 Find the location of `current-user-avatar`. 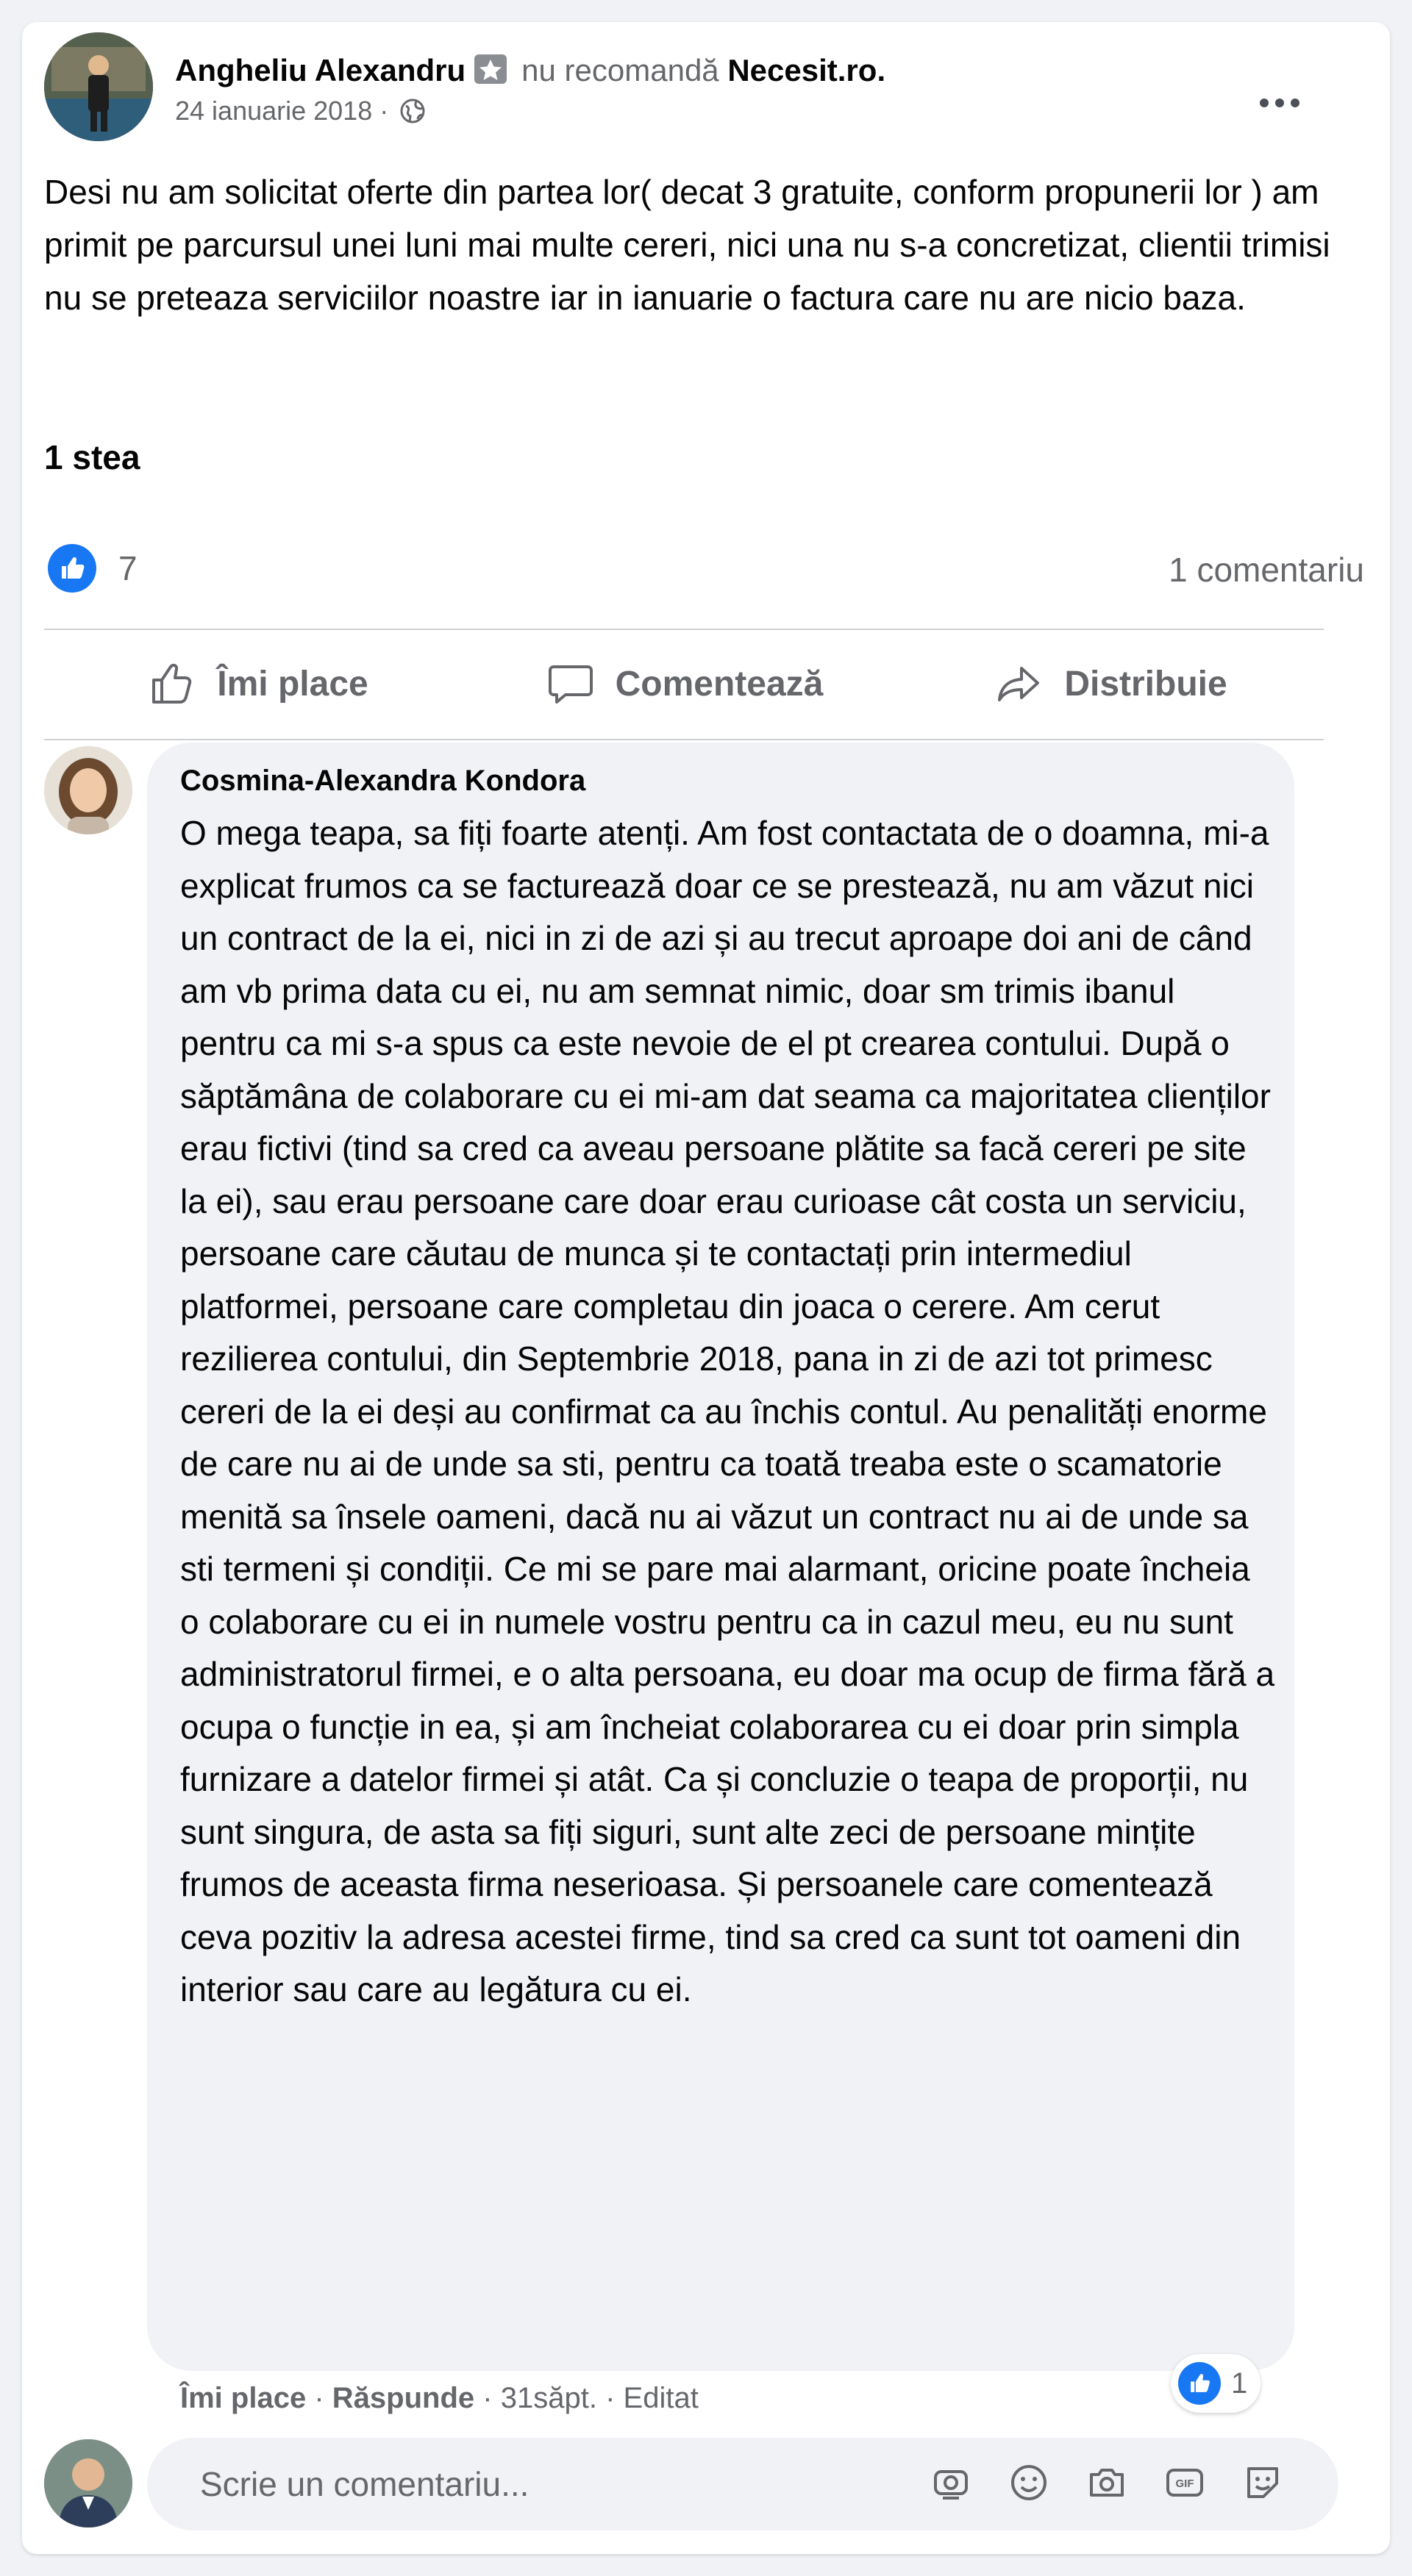

current-user-avatar is located at coordinates (88, 2483).